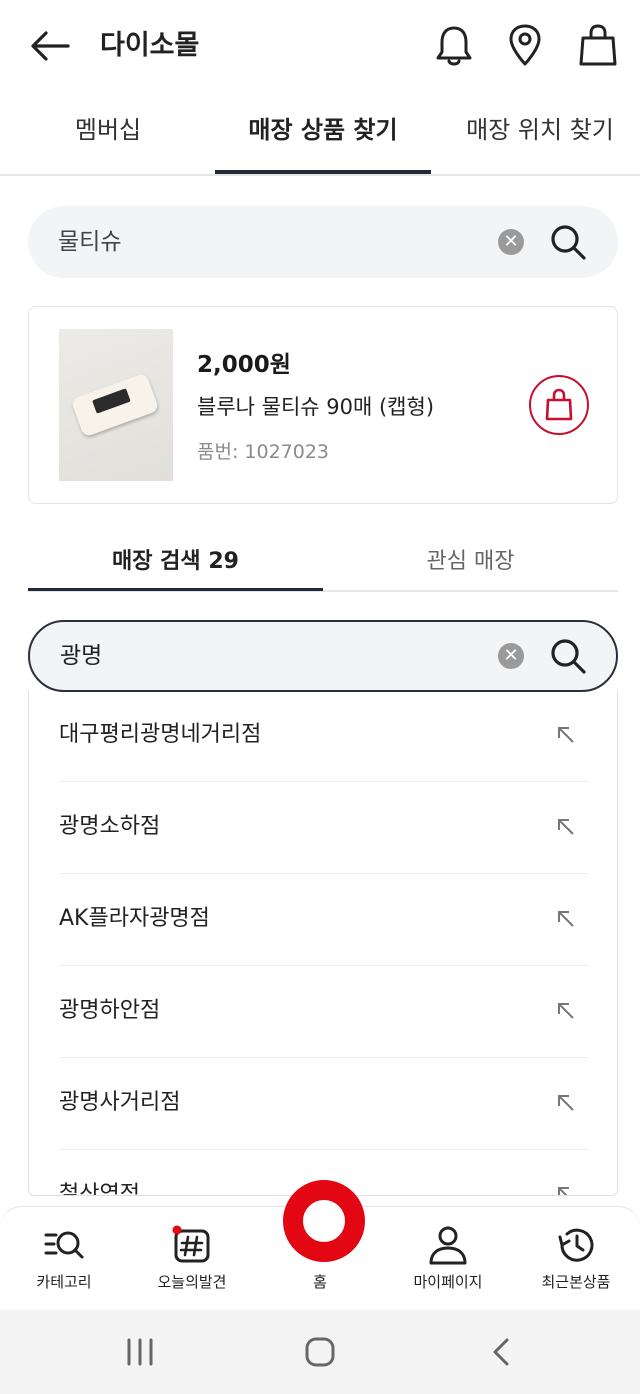 The width and height of the screenshot is (640, 1394). What do you see at coordinates (540, 130) in the screenshot?
I see `tab-store-location-search: 매장 위치 찾기` at bounding box center [540, 130].